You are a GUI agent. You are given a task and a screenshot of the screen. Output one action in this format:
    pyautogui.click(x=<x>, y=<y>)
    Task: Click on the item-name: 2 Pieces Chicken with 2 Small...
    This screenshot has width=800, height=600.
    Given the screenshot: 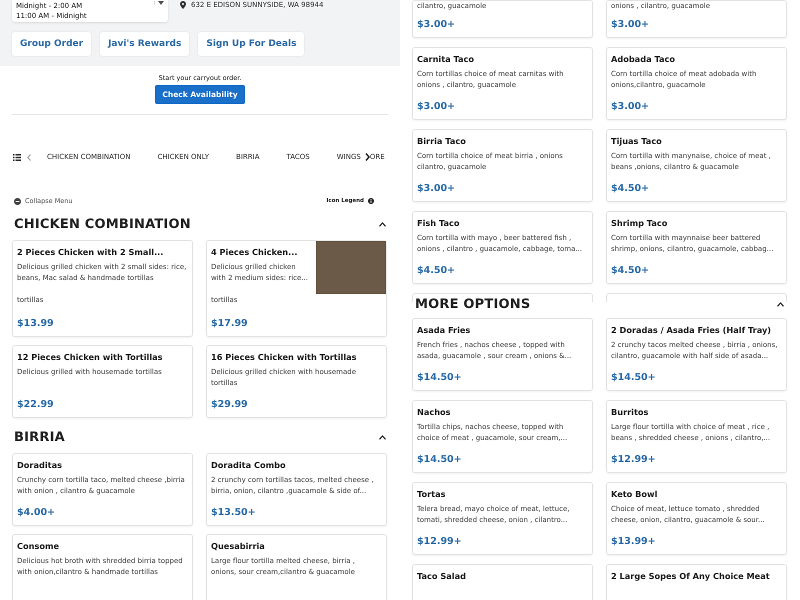 What is the action you would take?
    pyautogui.click(x=90, y=252)
    